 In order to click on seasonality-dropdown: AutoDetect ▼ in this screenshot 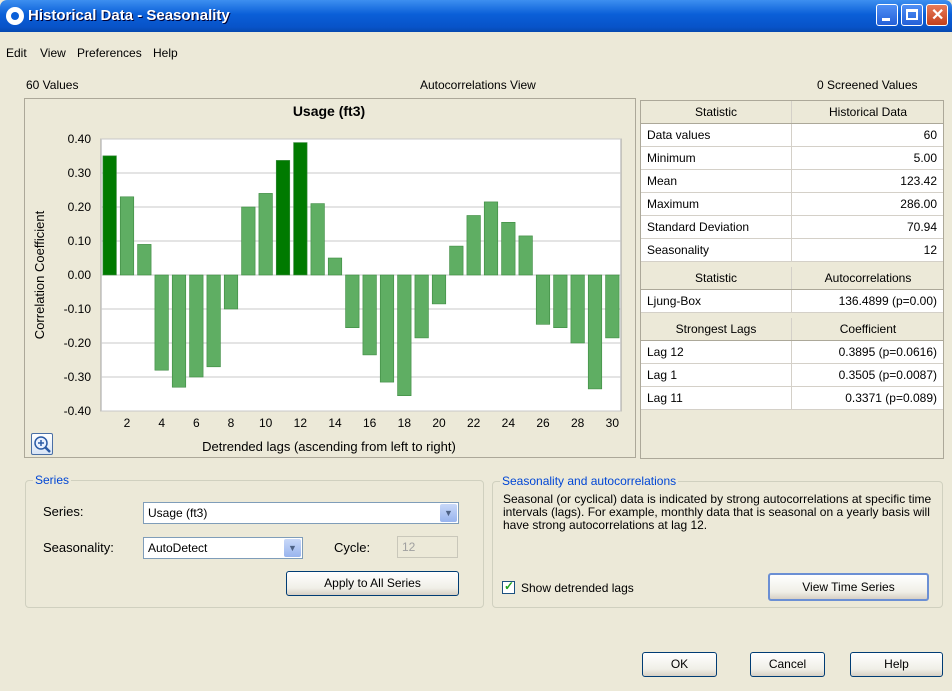, I will do `click(223, 548)`.